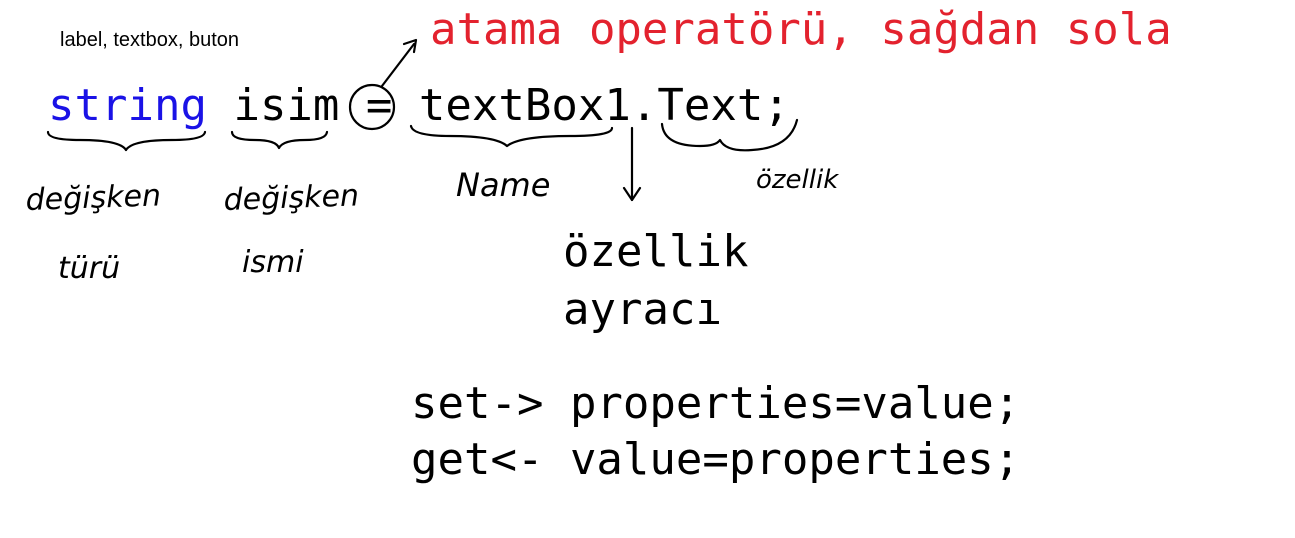  What do you see at coordinates (93, 198) in the screenshot?
I see `handwriting-degisken-1: değişken` at bounding box center [93, 198].